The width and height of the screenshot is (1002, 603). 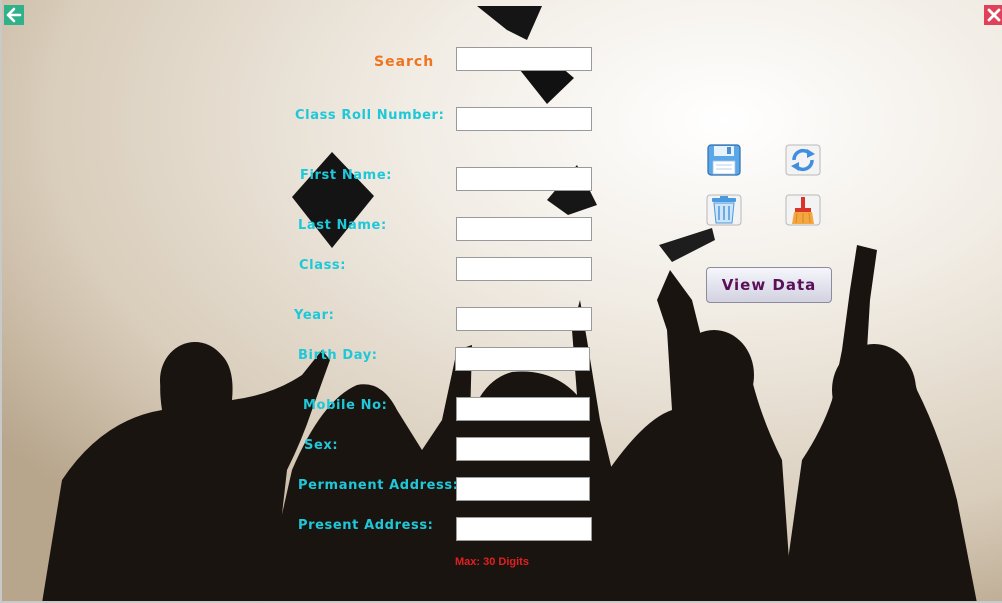 I want to click on last-name-label: Last Name:, so click(x=342, y=225).